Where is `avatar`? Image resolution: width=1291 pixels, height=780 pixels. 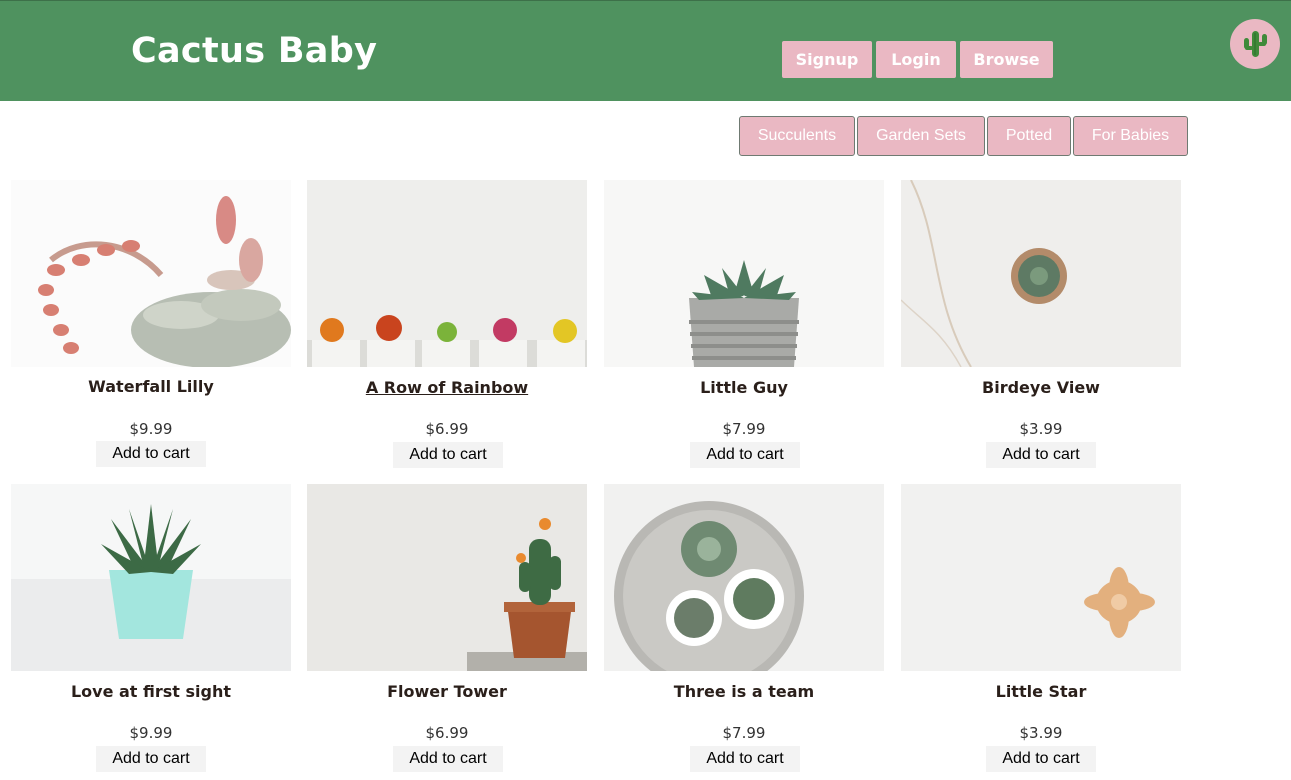
avatar is located at coordinates (1255, 44).